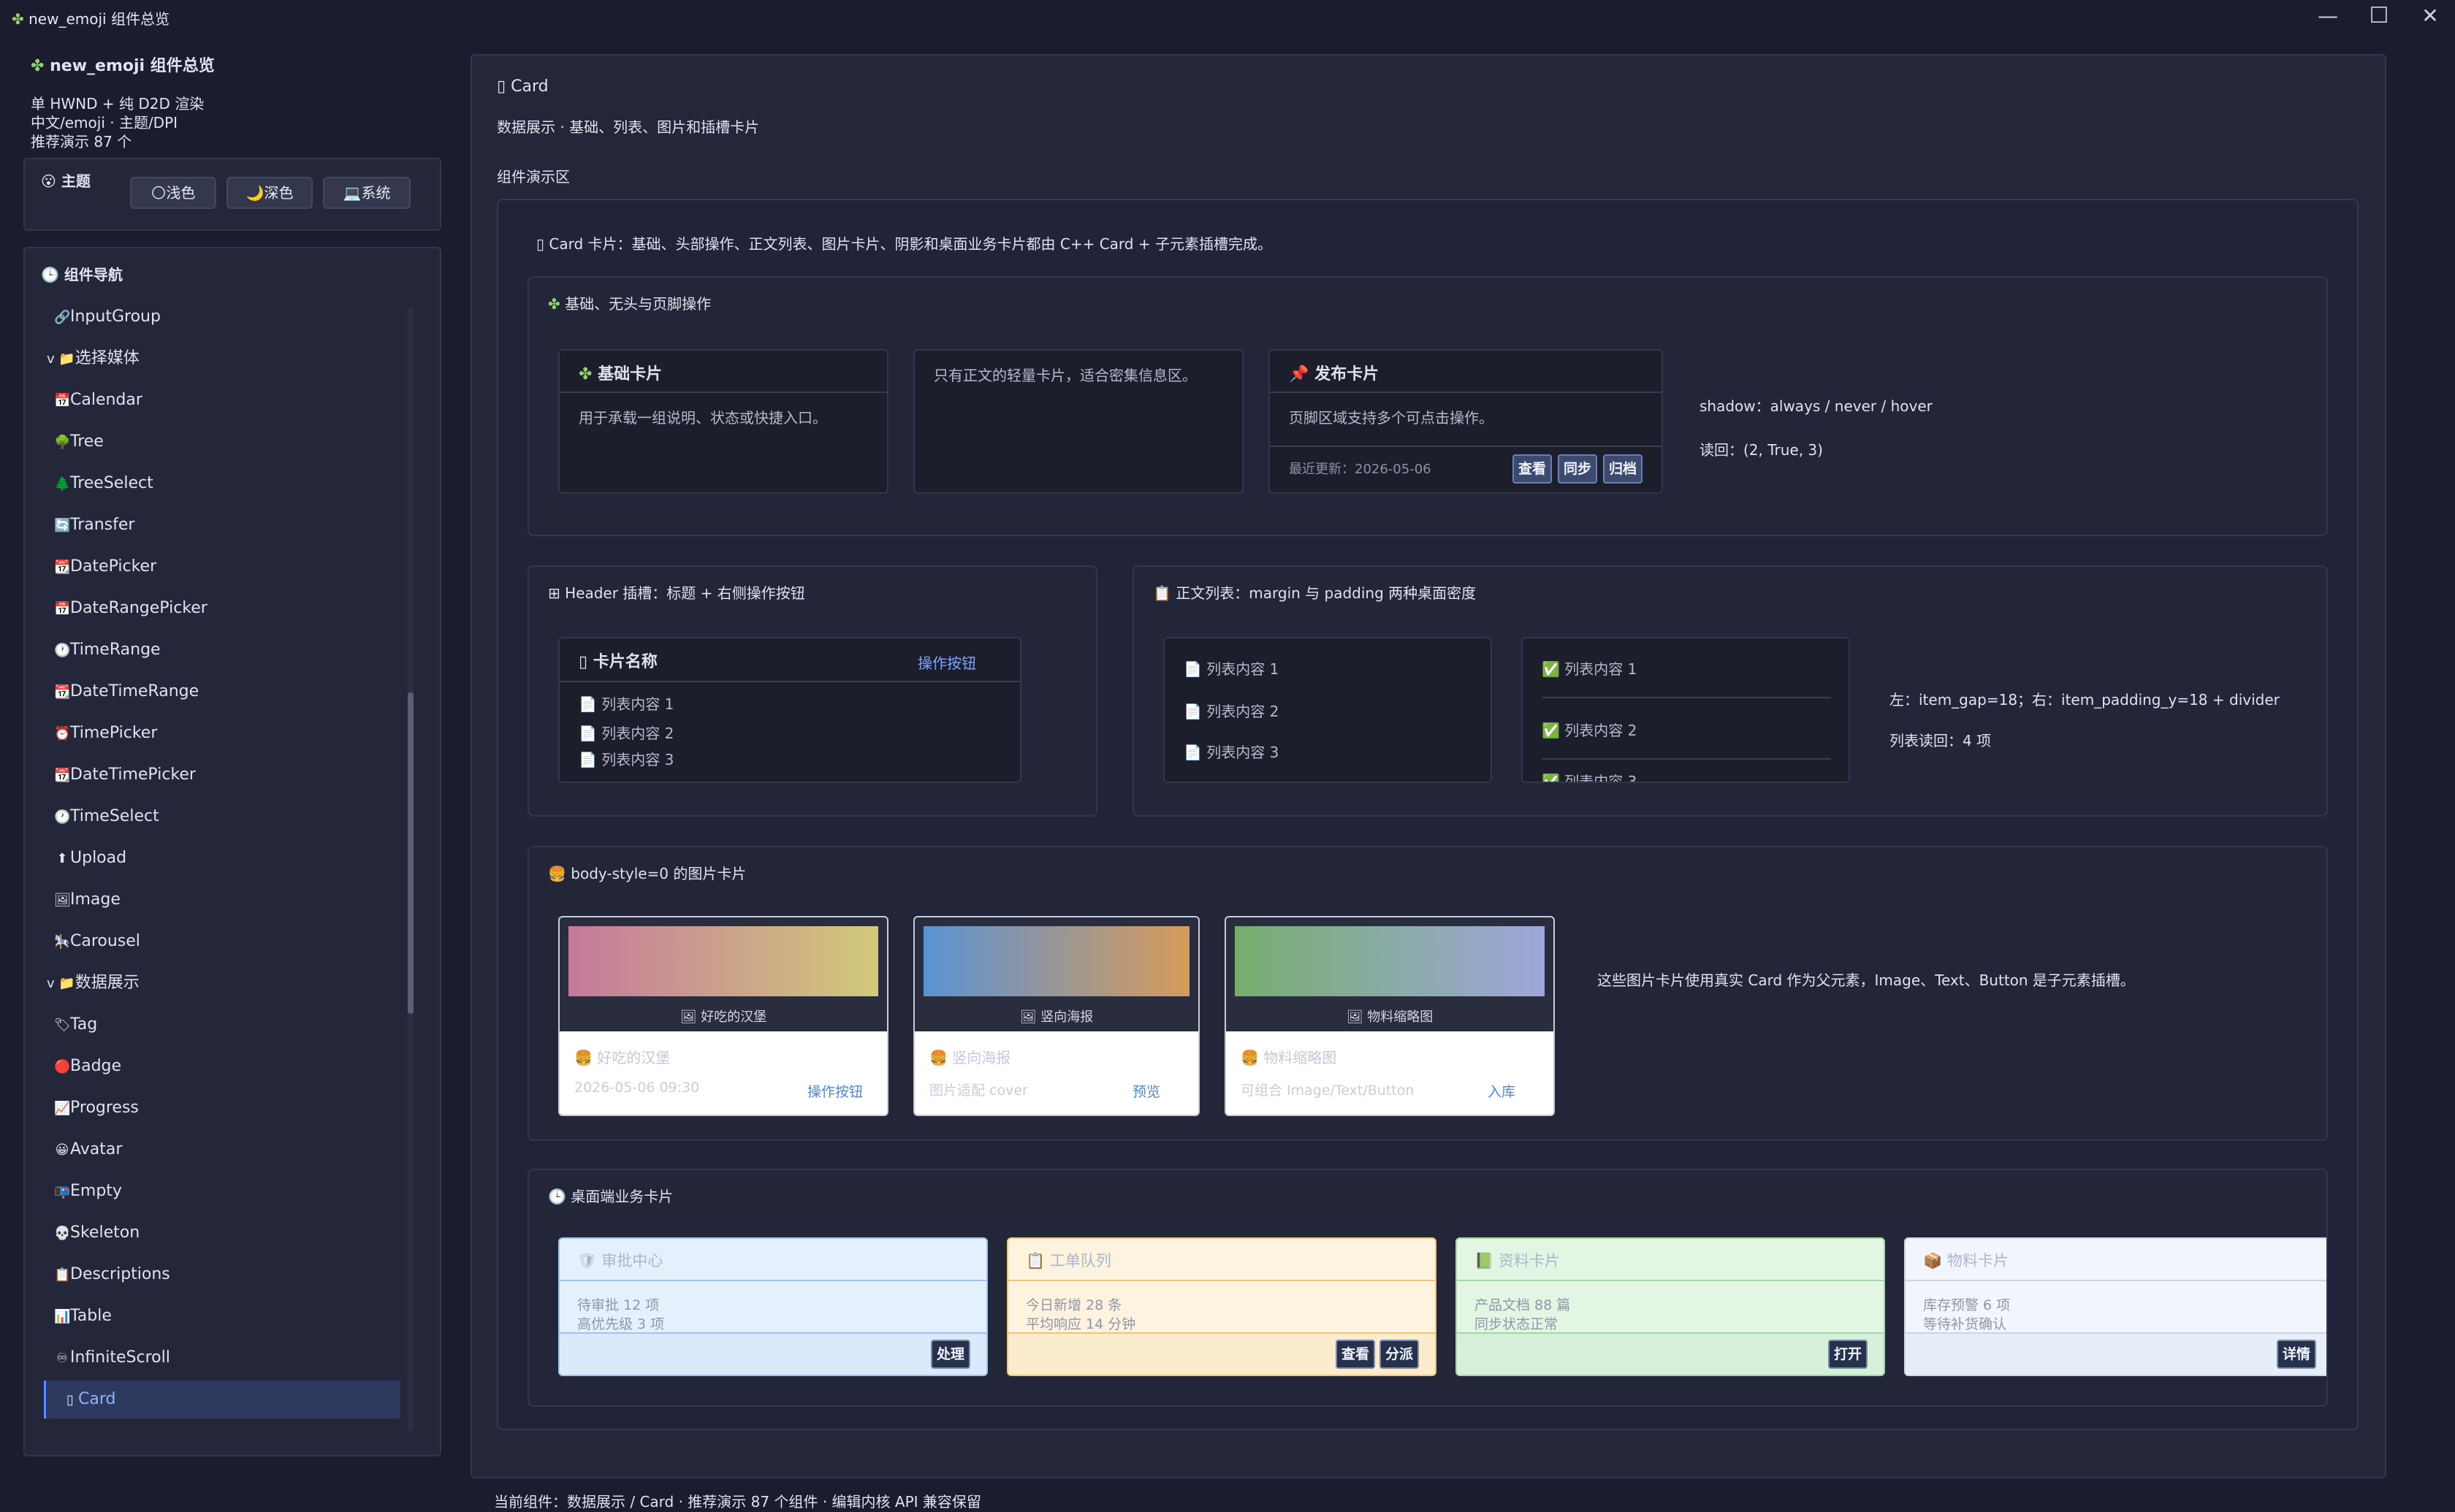 The height and width of the screenshot is (1512, 2455). I want to click on nav-item: 📅Calendar, so click(222, 400).